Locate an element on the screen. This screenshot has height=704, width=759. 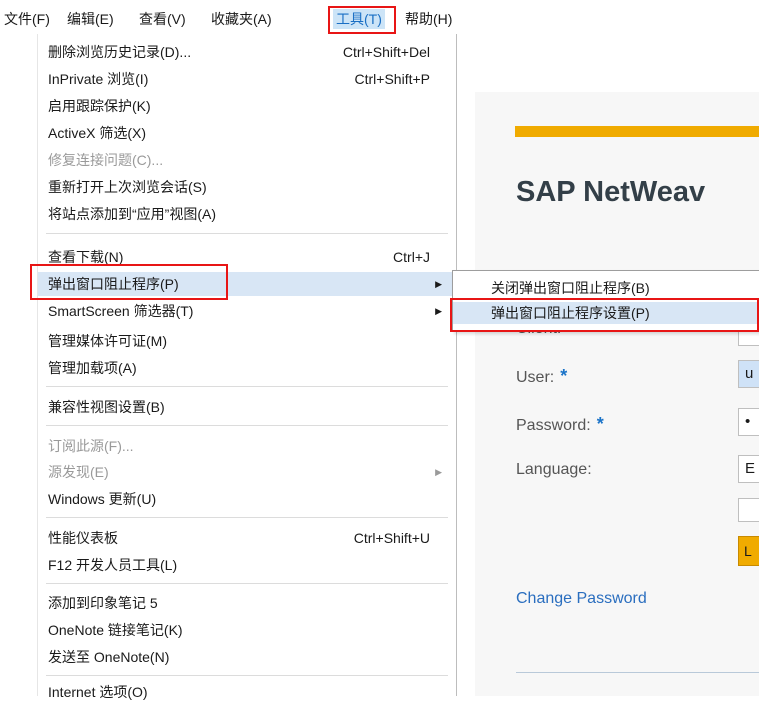
menu-item-compat-view: 兼容性视图设置(B) is located at coordinates (247, 407).